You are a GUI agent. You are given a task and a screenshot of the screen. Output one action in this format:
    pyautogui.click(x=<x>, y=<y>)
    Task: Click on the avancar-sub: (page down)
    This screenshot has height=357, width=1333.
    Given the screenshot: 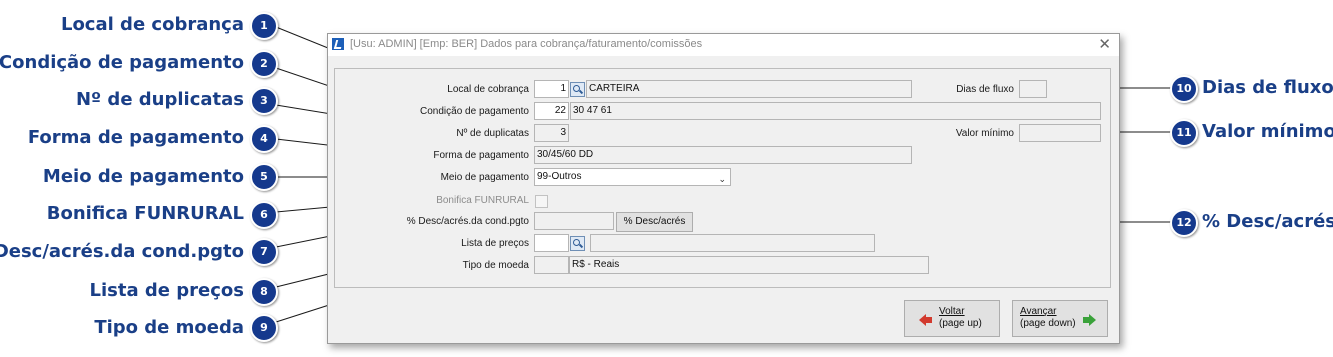 What is the action you would take?
    pyautogui.click(x=1048, y=323)
    